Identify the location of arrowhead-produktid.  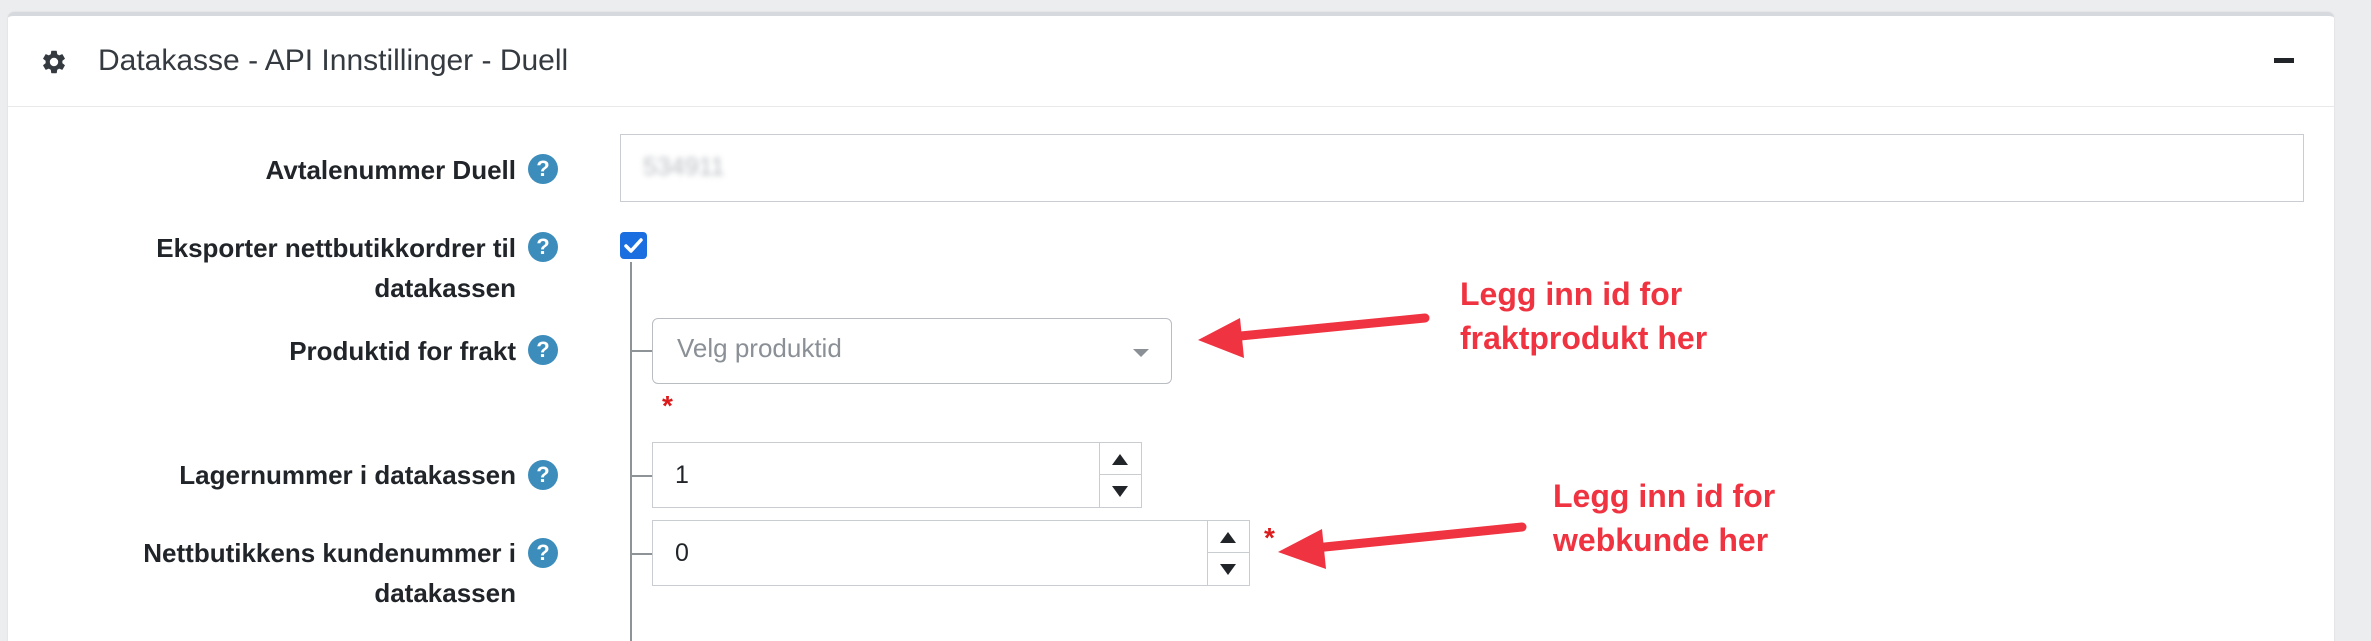
(1221, 338).